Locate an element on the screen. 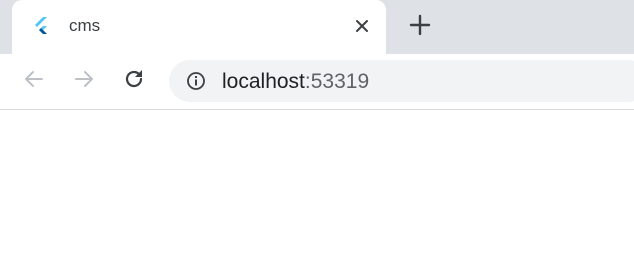 The image size is (634, 276). url-host: localhost is located at coordinates (263, 81).